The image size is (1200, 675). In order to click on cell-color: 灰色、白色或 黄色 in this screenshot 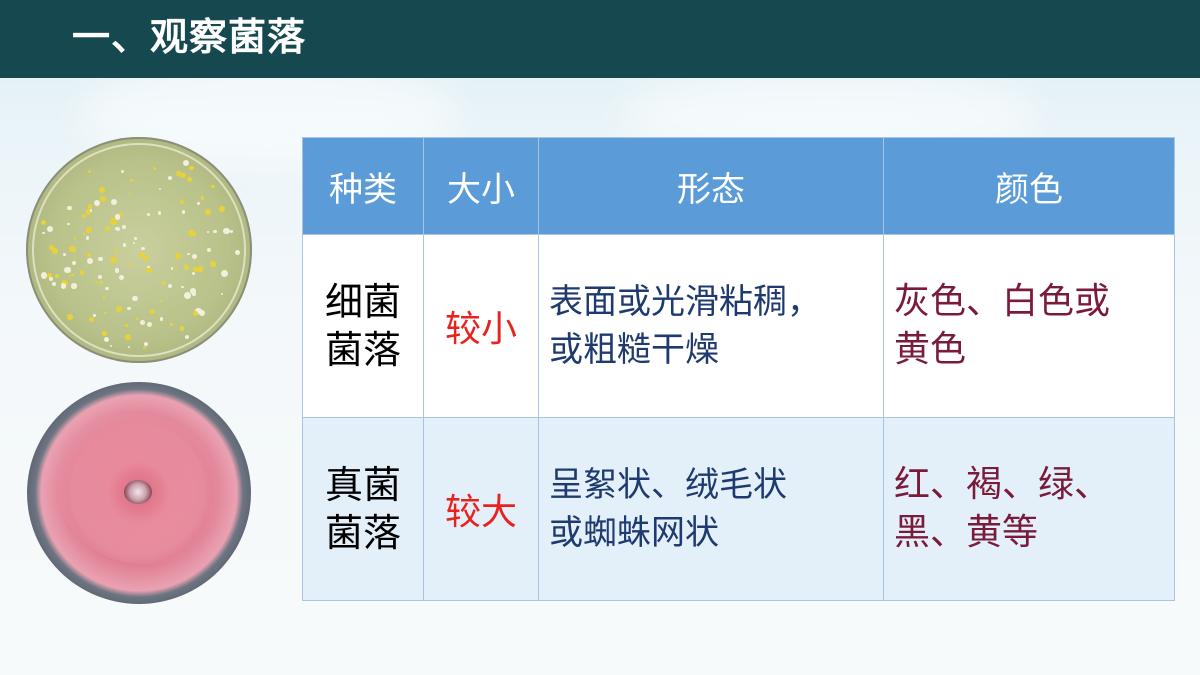, I will do `click(1029, 326)`.